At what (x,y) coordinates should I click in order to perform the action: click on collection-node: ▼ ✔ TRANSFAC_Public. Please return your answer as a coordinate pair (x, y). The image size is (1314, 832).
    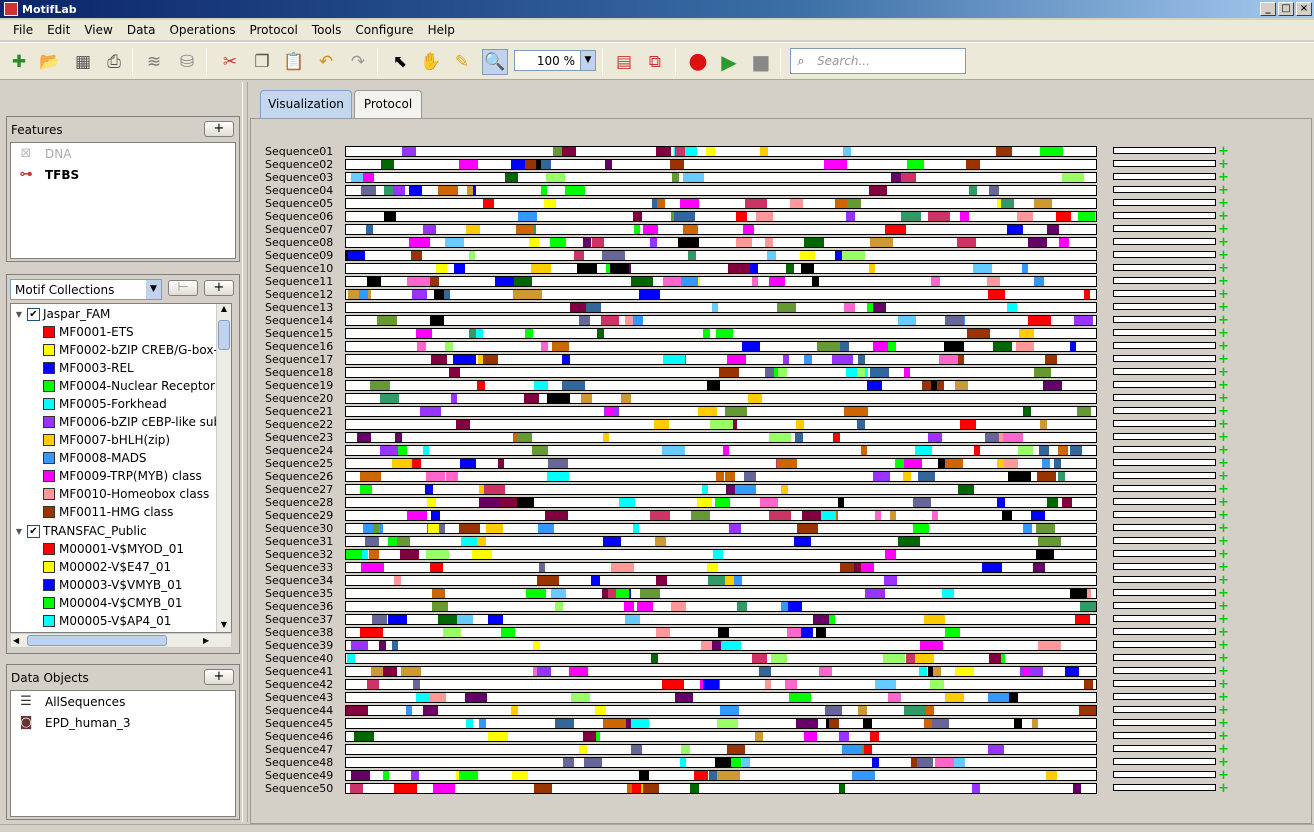
    Looking at the image, I should click on (121, 531).